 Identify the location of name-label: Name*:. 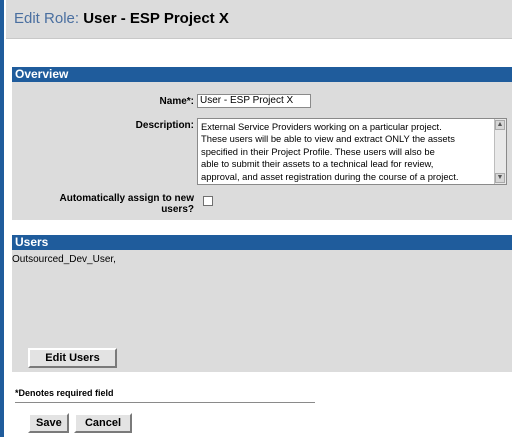
(176, 101).